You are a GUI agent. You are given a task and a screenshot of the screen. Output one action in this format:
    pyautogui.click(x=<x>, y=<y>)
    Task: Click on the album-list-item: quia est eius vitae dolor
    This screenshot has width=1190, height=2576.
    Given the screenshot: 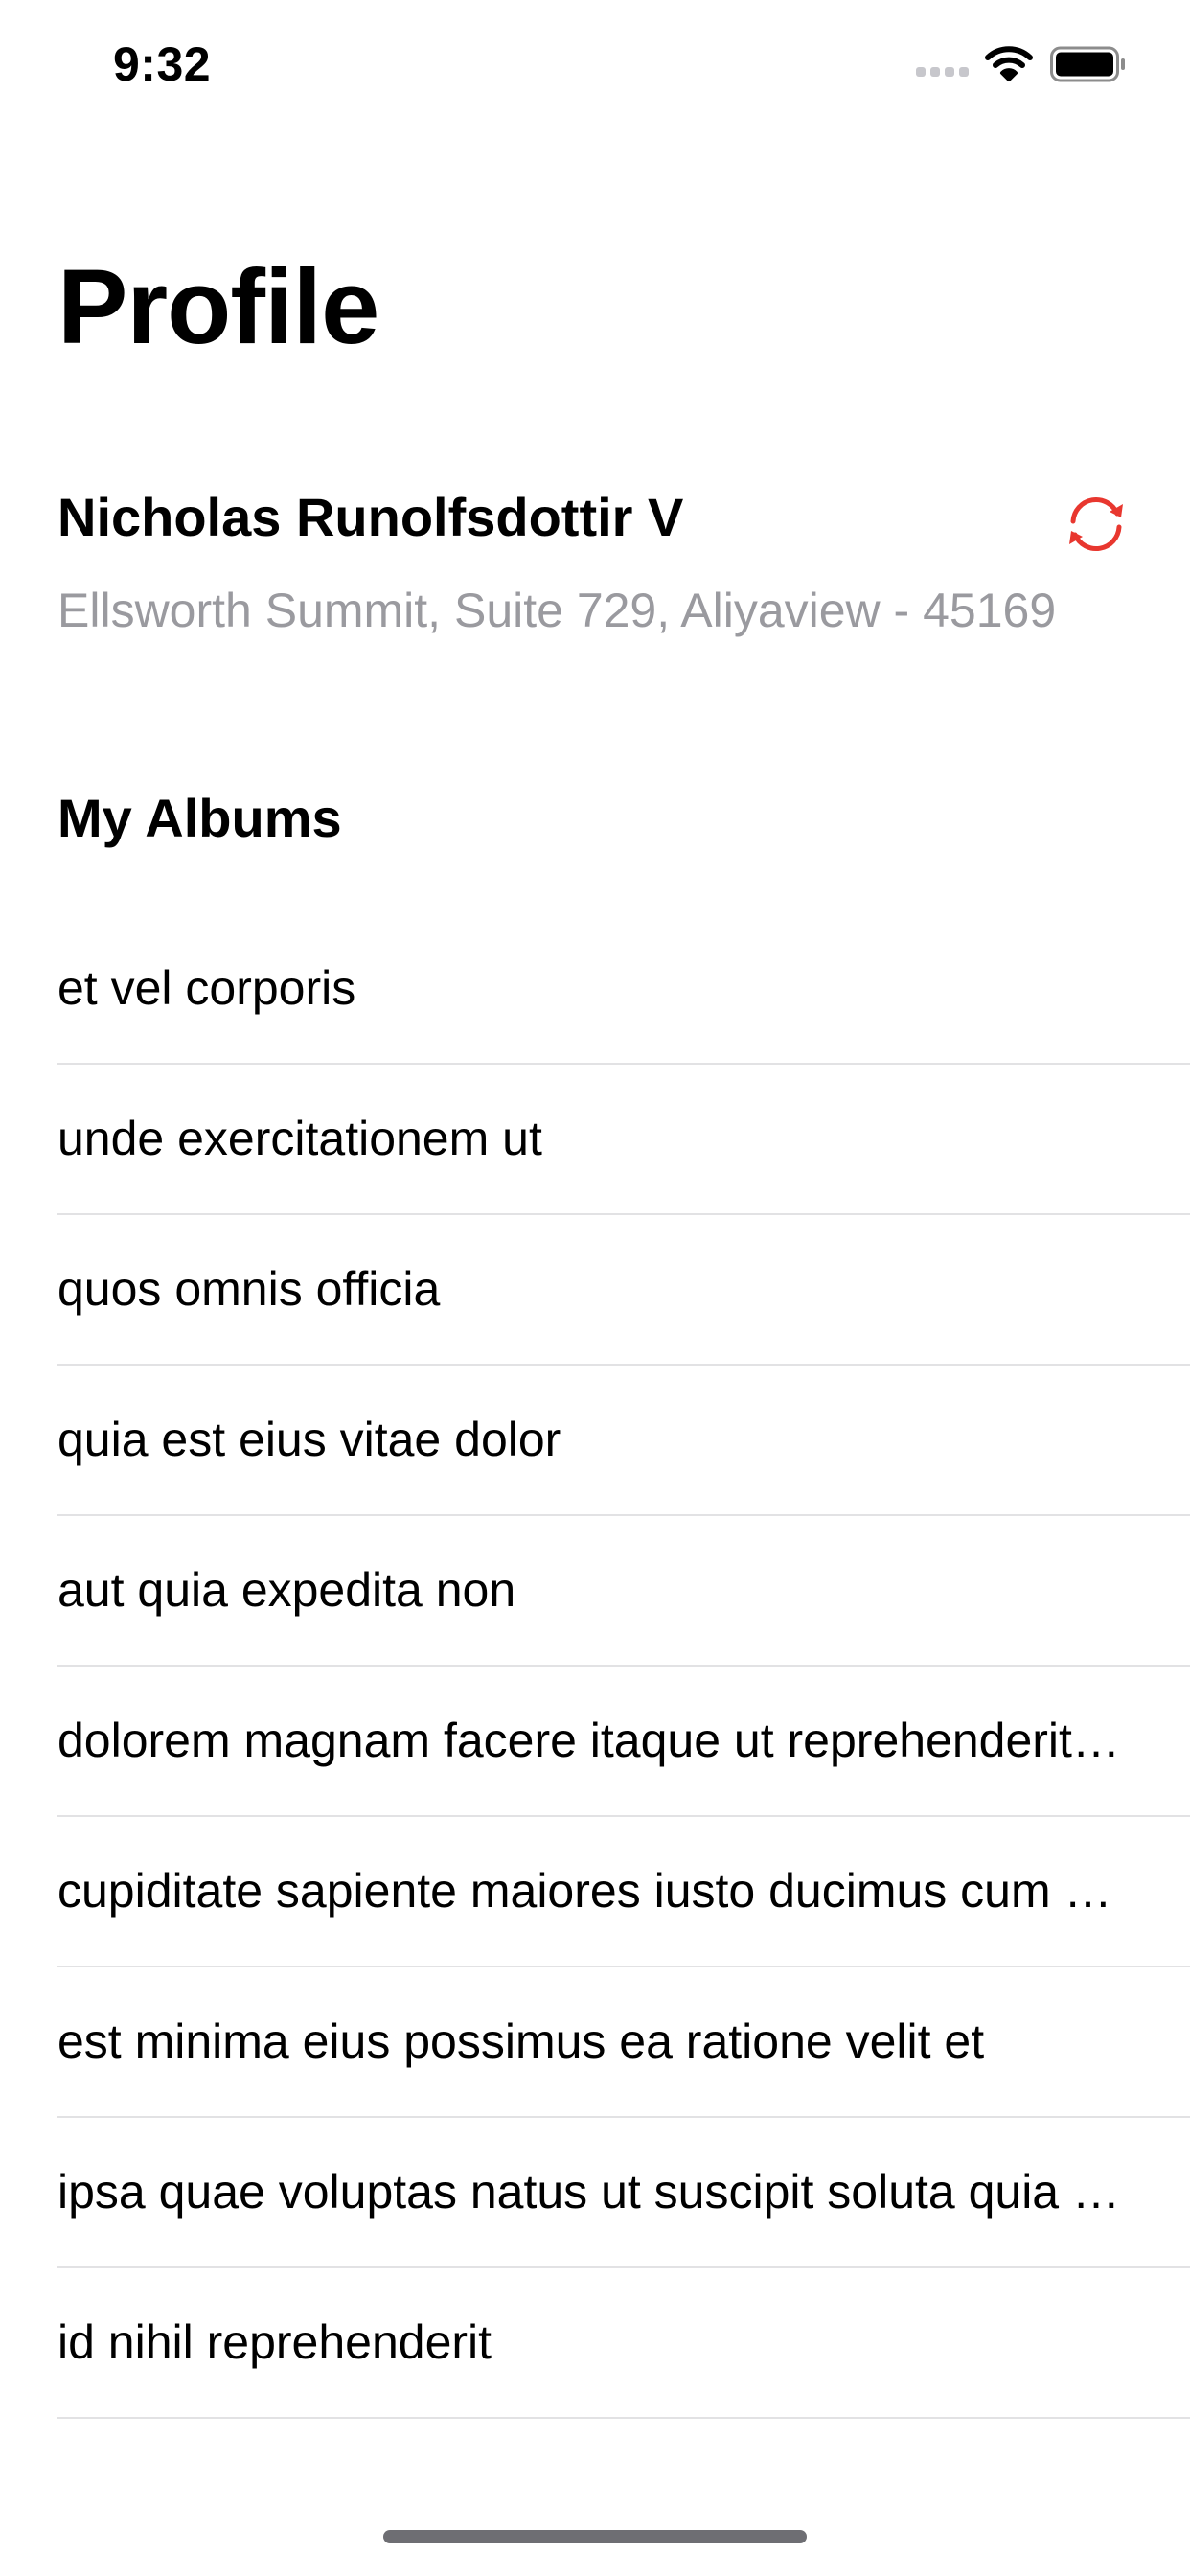 What is the action you would take?
    pyautogui.click(x=623, y=1441)
    